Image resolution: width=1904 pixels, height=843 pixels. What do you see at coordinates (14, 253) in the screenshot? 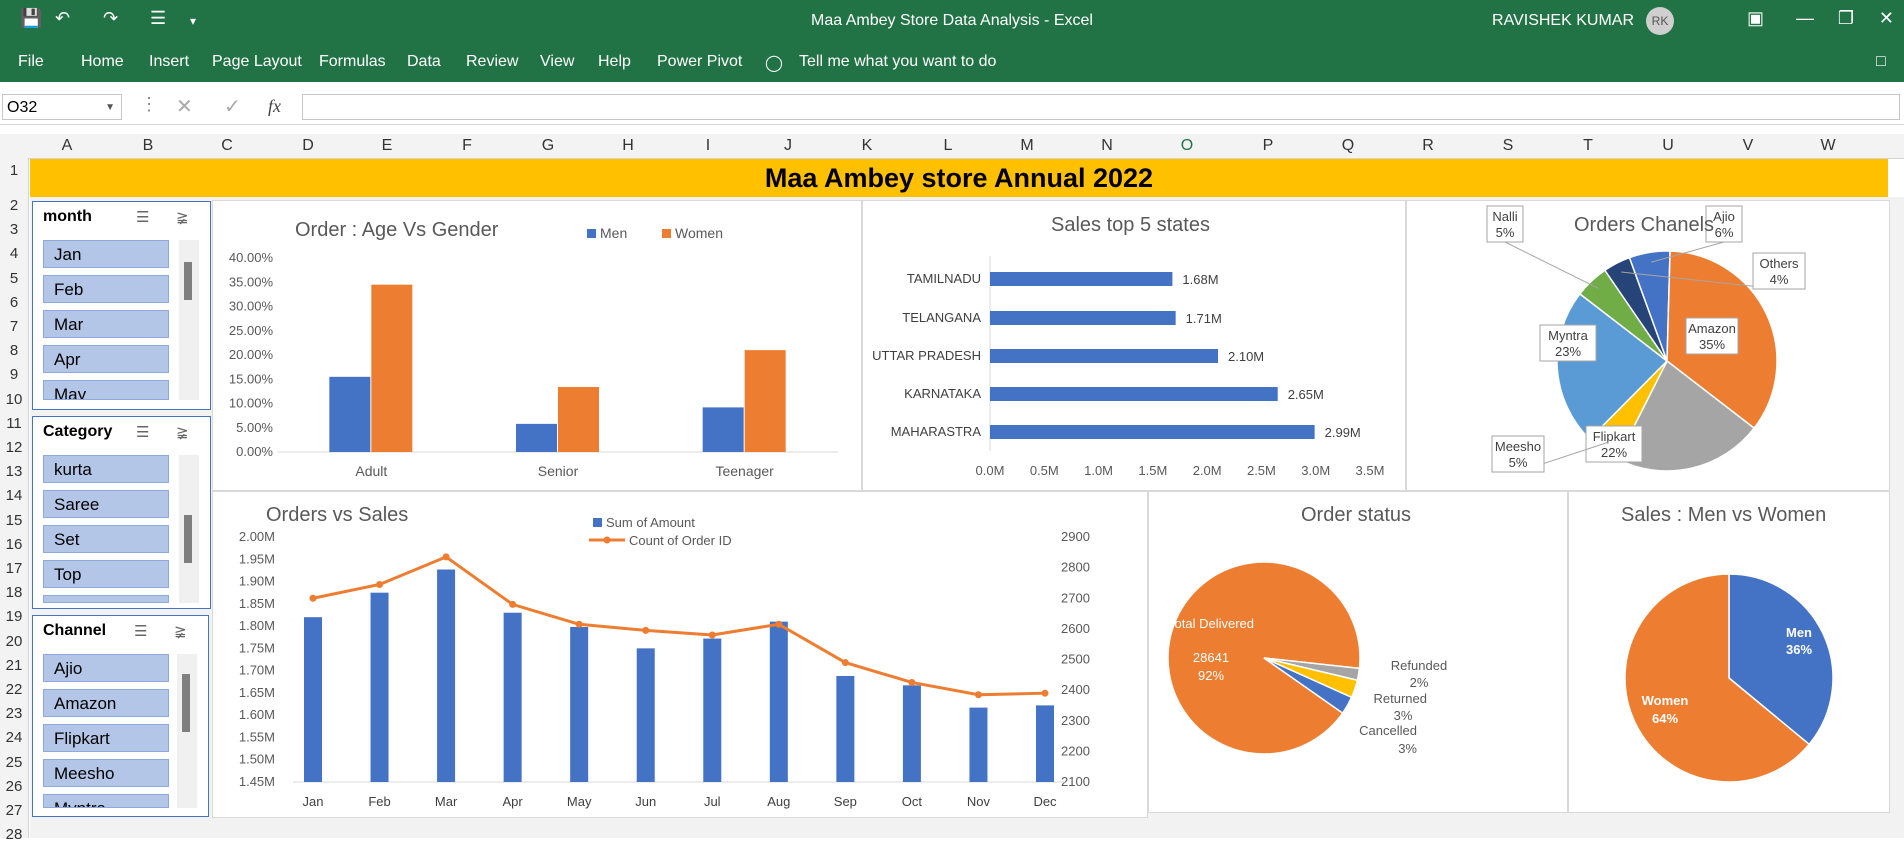
I see `row-header-4: 4` at bounding box center [14, 253].